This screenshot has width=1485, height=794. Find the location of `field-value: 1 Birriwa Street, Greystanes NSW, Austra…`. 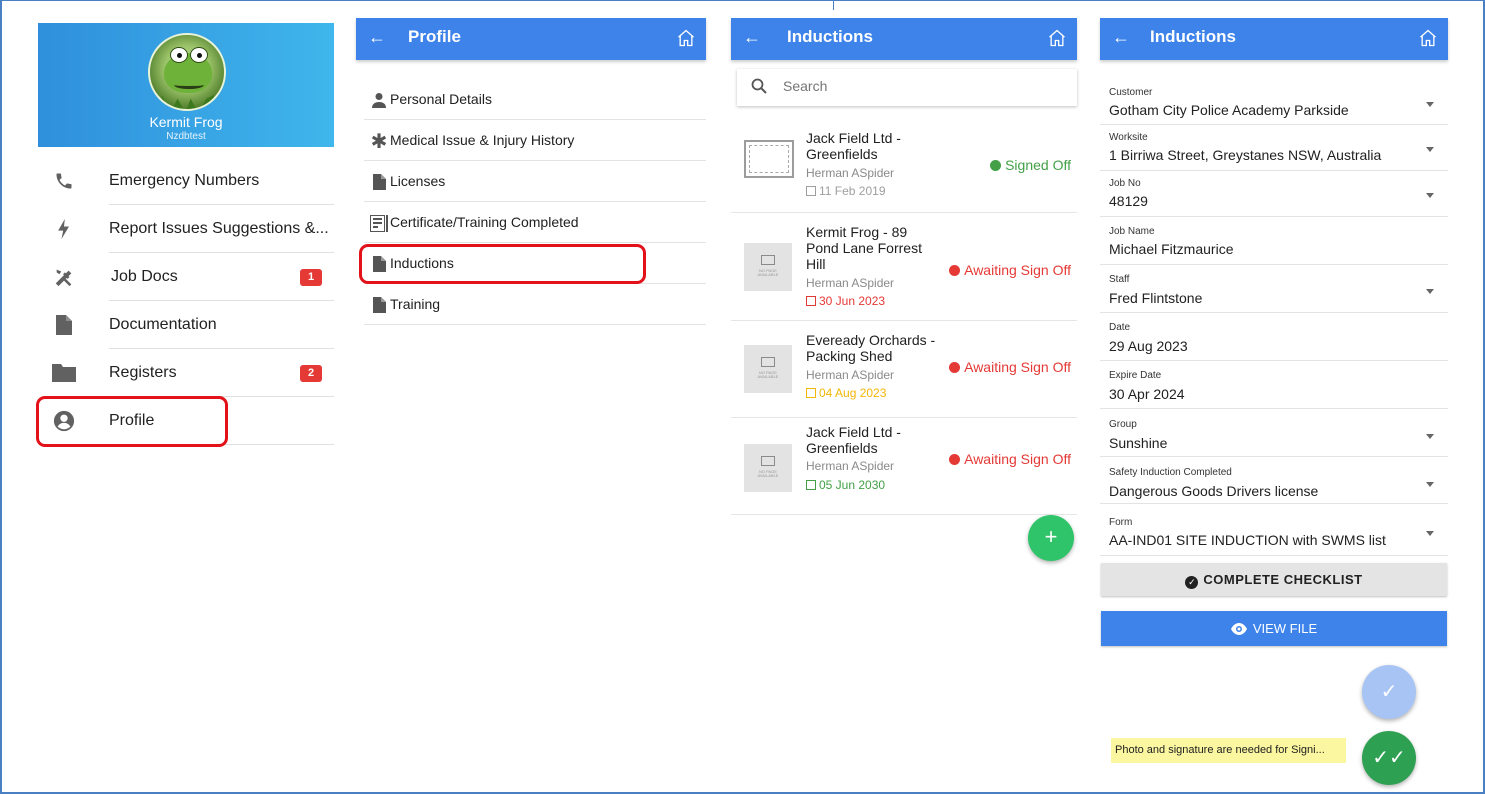

field-value: 1 Birriwa Street, Greystanes NSW, Austra… is located at coordinates (1245, 155).